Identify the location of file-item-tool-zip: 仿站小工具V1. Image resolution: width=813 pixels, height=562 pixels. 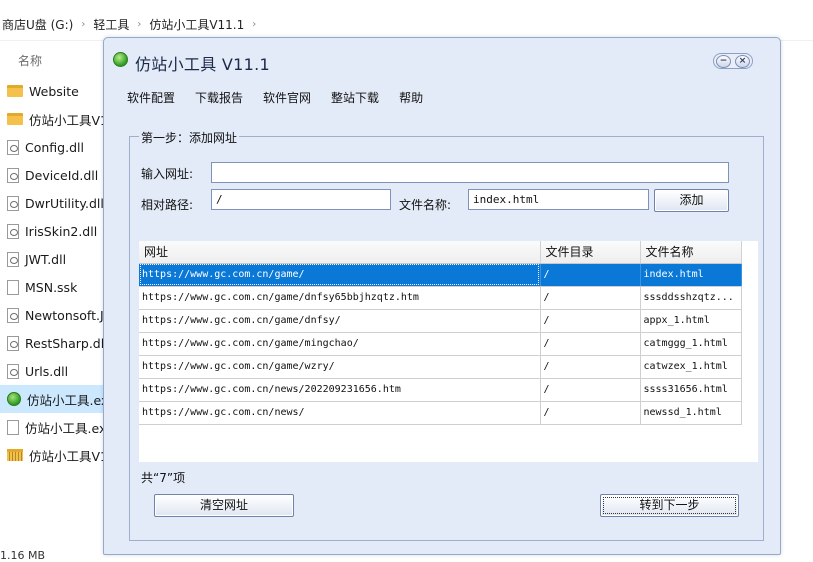
(52, 455).